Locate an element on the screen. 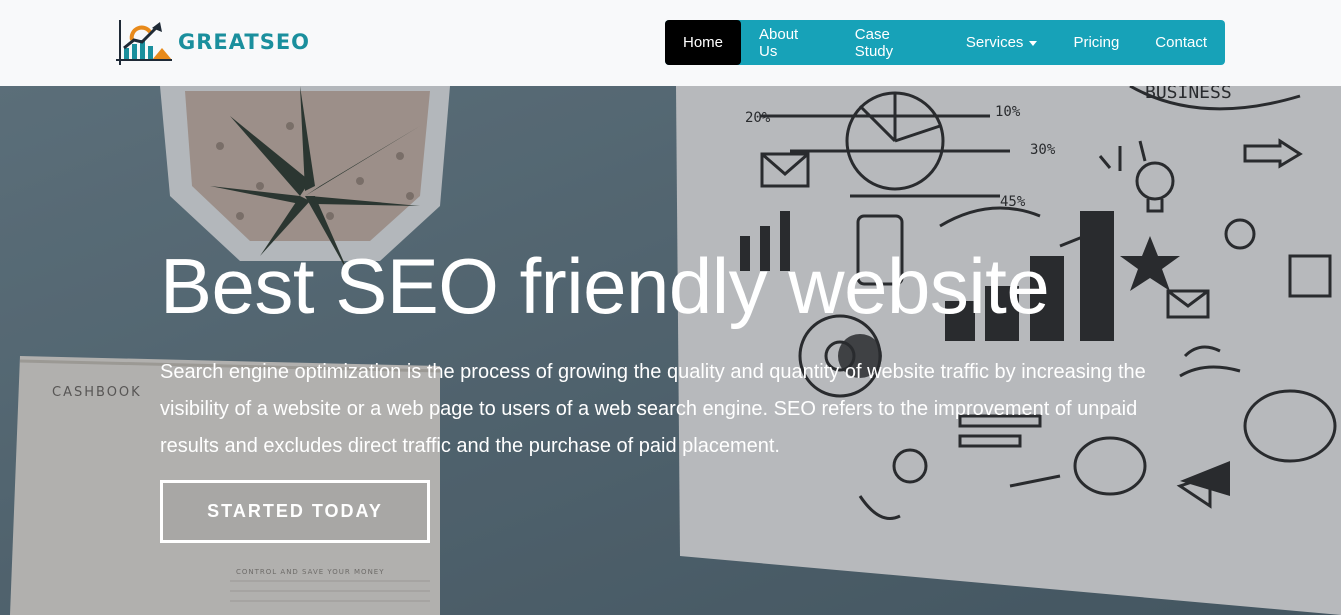 The image size is (1341, 615). nav-services-dropdown: Services is located at coordinates (1002, 42).